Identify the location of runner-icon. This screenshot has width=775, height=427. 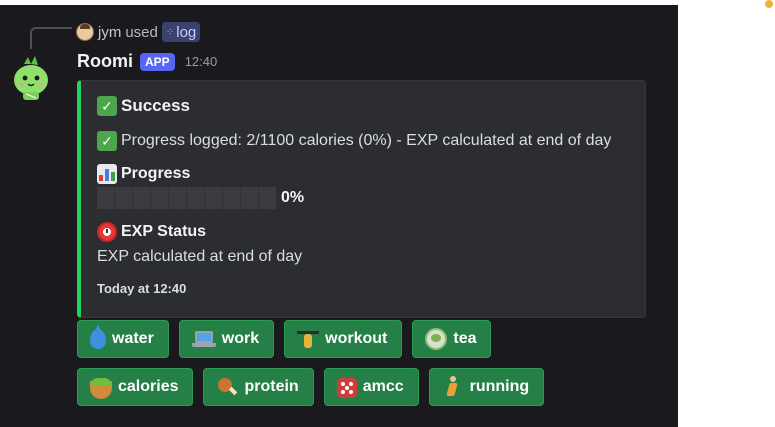
(453, 387).